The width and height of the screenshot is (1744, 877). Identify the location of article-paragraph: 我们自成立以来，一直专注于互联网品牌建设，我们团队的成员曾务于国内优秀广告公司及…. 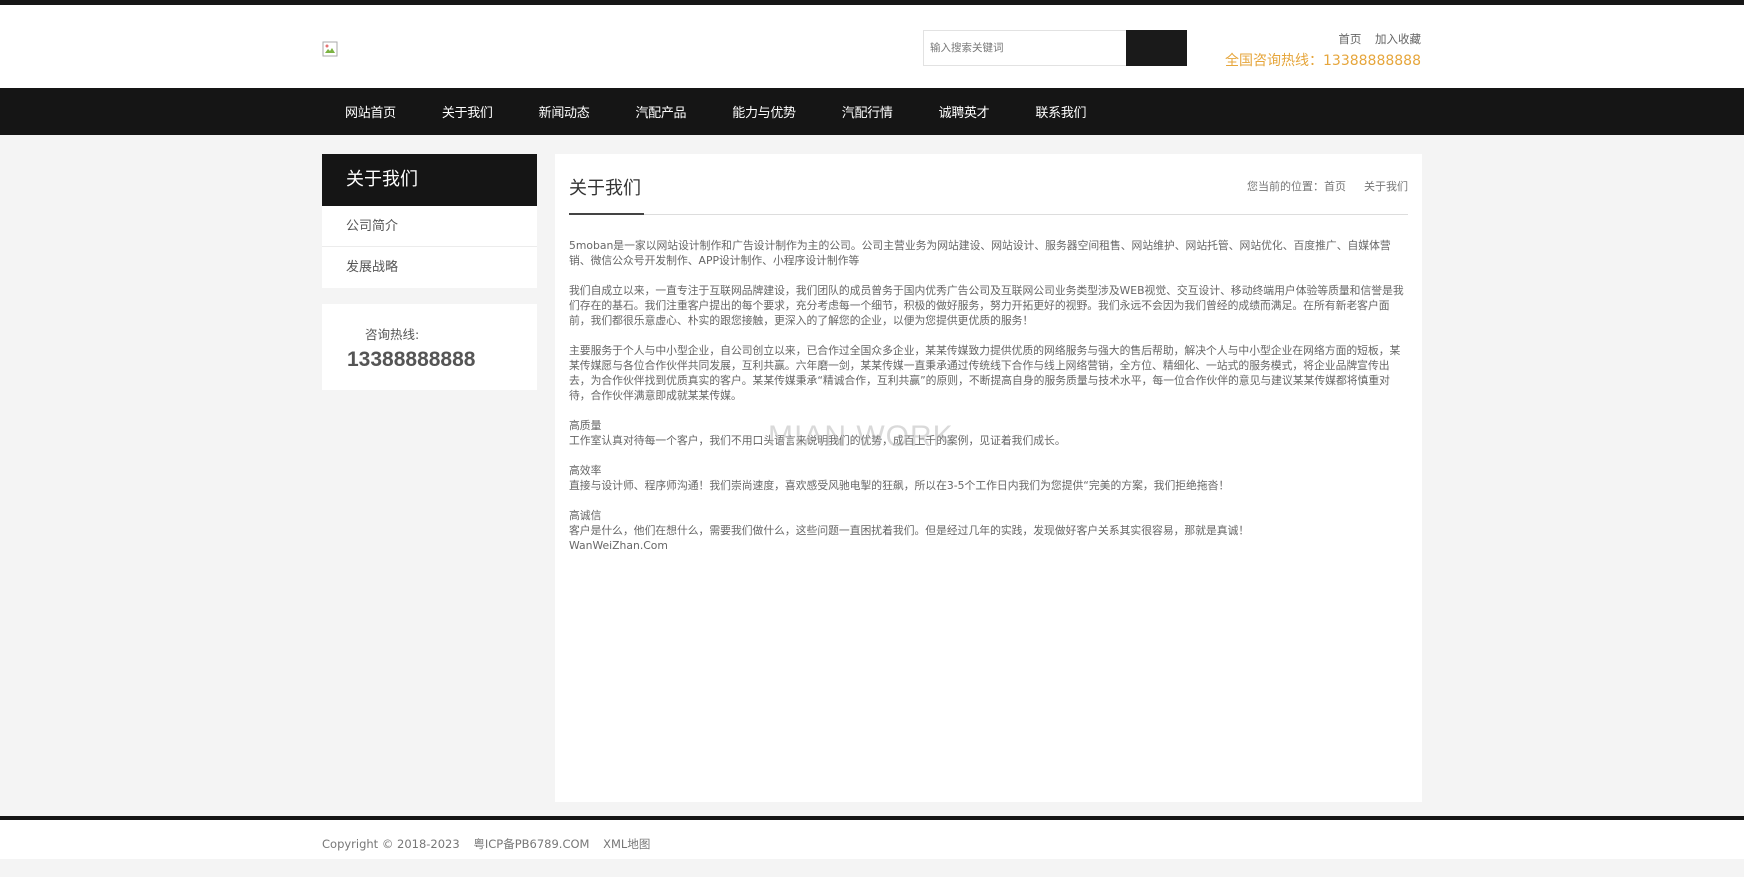
(986, 305).